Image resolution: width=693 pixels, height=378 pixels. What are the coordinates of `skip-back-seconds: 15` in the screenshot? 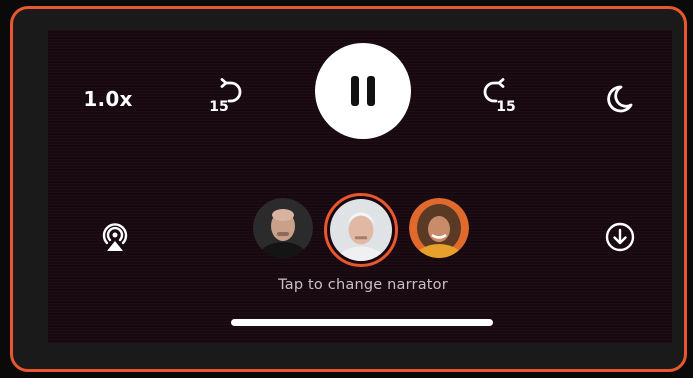 It's located at (218, 107).